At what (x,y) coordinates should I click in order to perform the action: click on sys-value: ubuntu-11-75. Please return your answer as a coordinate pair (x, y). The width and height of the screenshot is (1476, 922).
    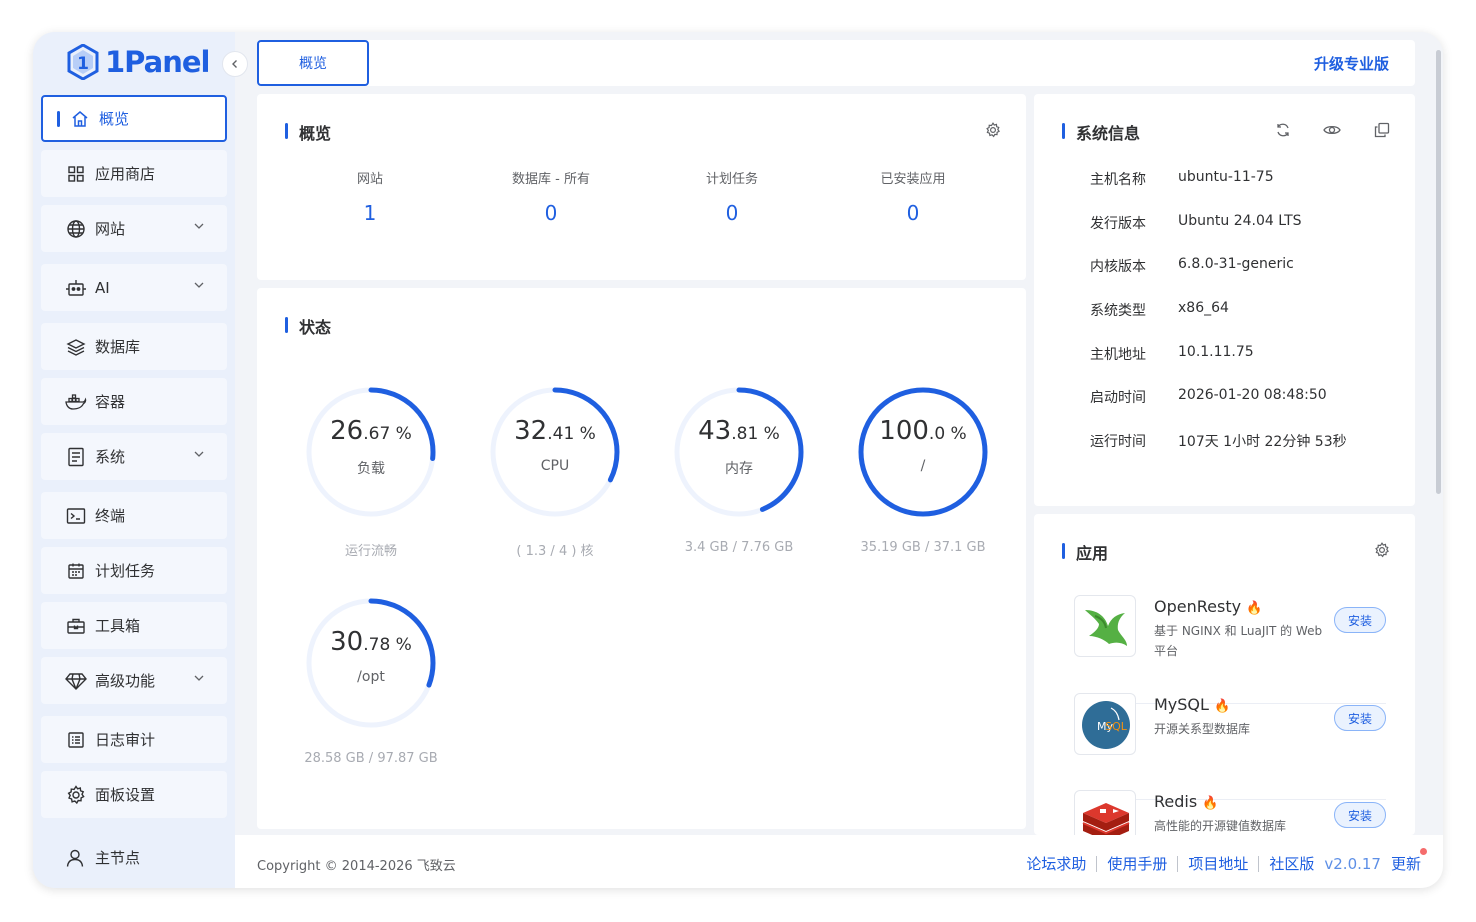
    Looking at the image, I should click on (1226, 177).